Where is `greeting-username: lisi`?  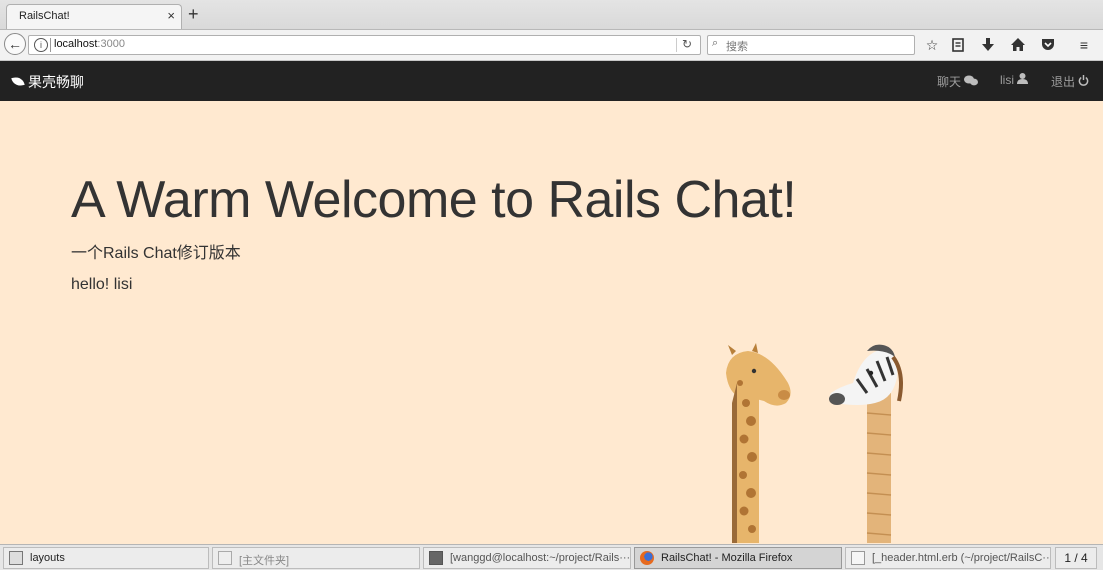 greeting-username: lisi is located at coordinates (123, 284).